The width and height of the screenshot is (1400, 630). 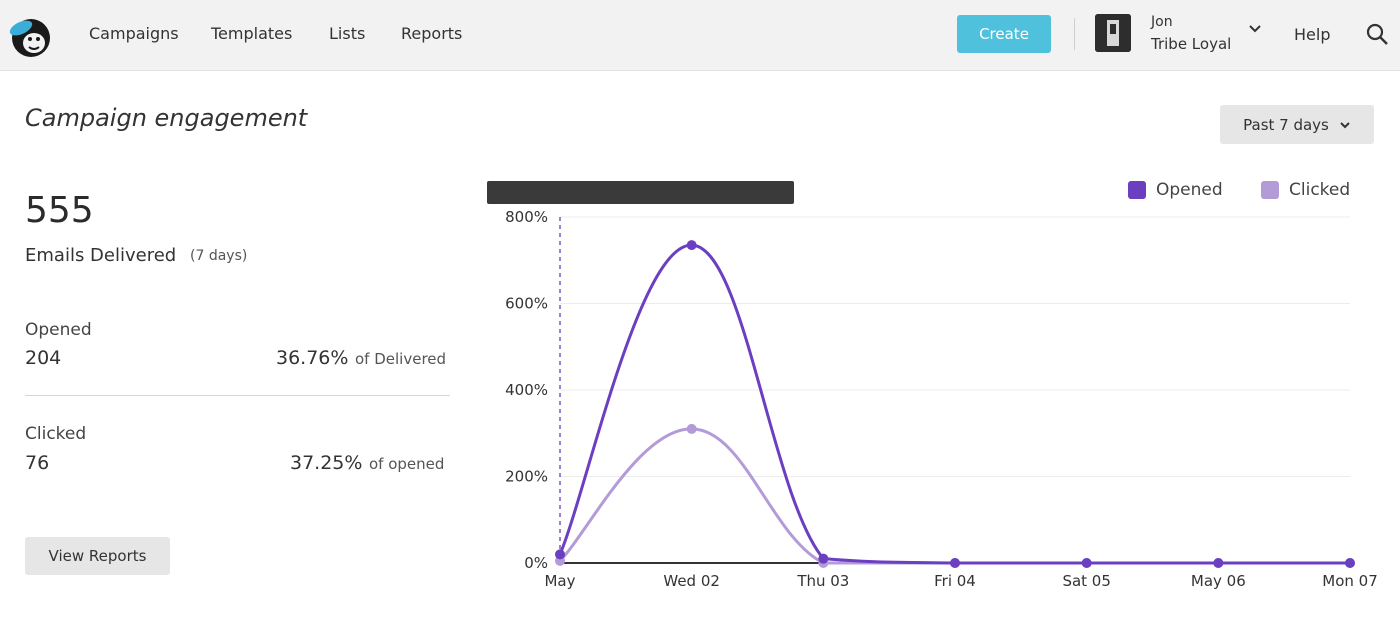 What do you see at coordinates (43, 358) in the screenshot?
I see `opened-value: 204` at bounding box center [43, 358].